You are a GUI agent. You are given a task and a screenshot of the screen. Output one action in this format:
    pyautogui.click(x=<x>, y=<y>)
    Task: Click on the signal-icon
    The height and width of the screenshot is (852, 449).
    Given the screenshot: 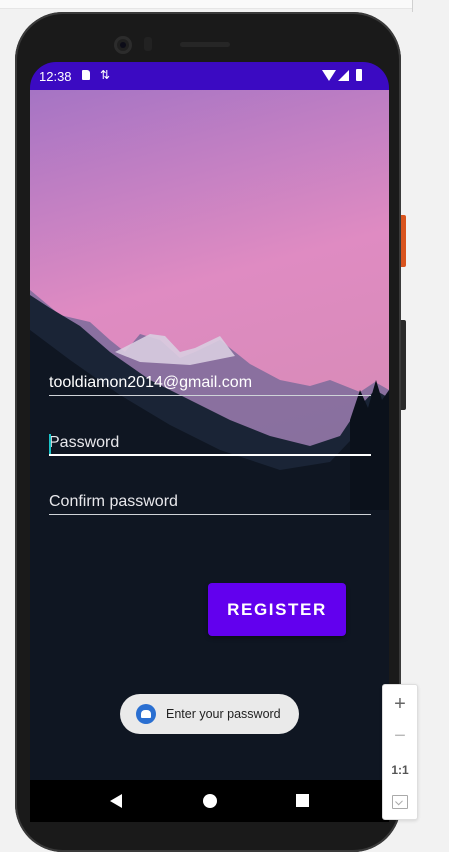 What is the action you would take?
    pyautogui.click(x=343, y=75)
    